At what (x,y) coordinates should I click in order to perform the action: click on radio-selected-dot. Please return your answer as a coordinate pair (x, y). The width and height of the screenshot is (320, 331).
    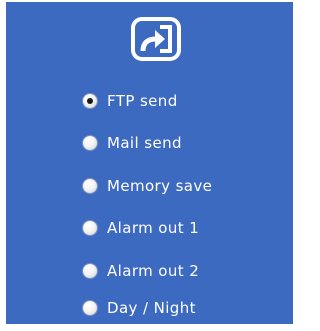
    Looking at the image, I should click on (90, 101).